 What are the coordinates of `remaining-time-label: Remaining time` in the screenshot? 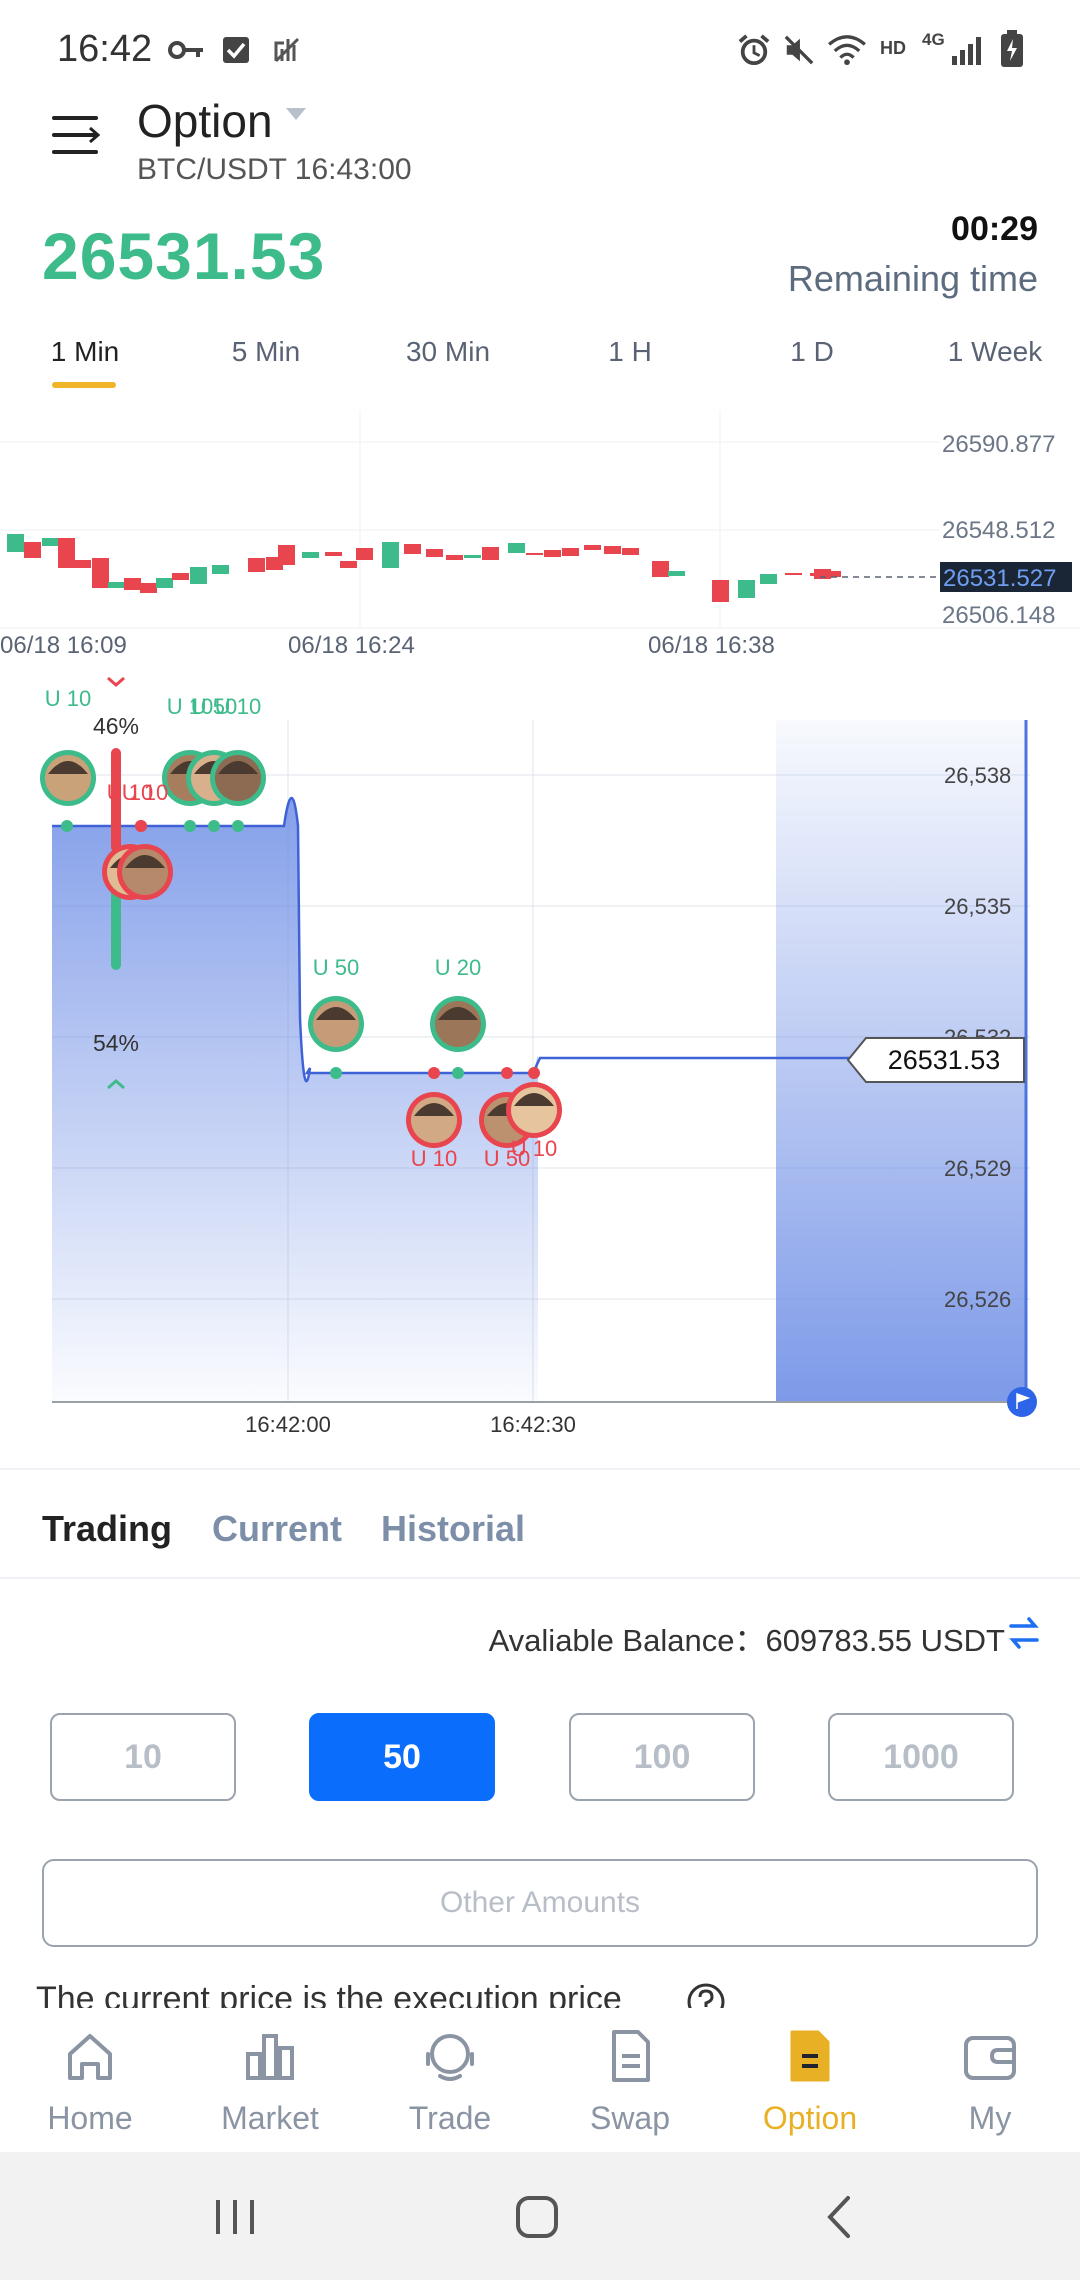 It's located at (912, 278).